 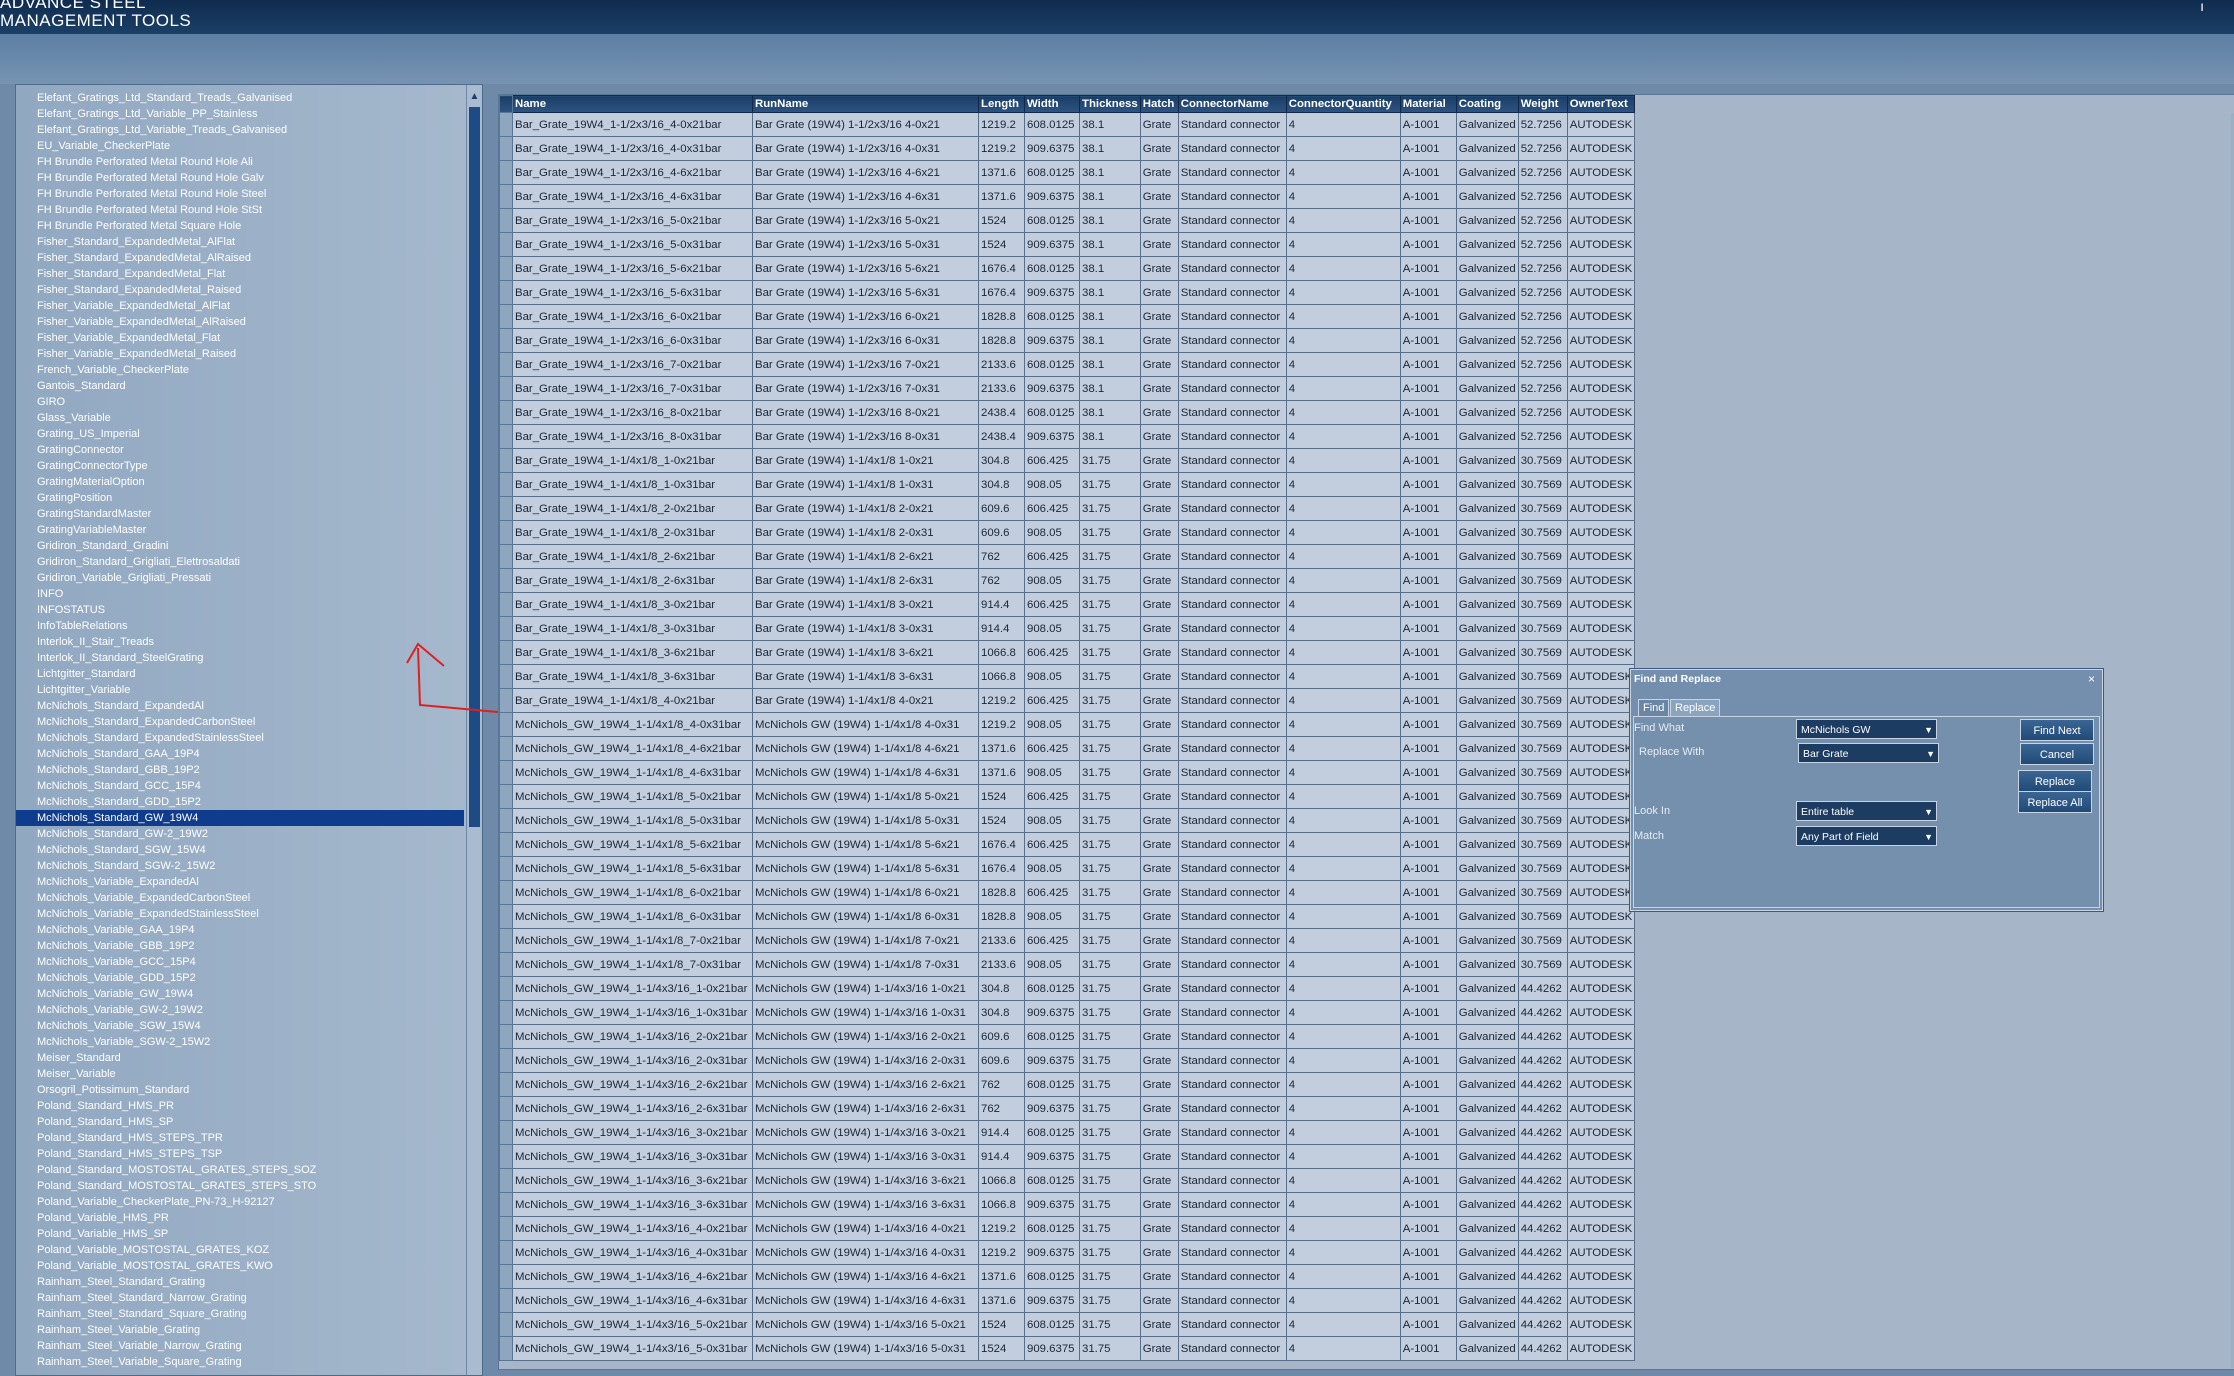 I want to click on table-list-item: Fisher_Standard_ExpandedMetal_Raised, so click(x=240, y=290).